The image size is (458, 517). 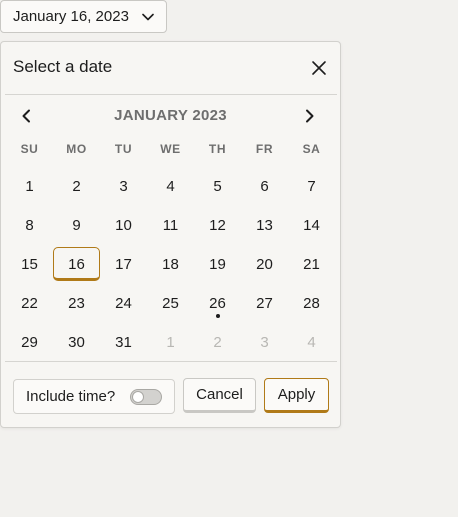 I want to click on close-icon, so click(x=319, y=68).